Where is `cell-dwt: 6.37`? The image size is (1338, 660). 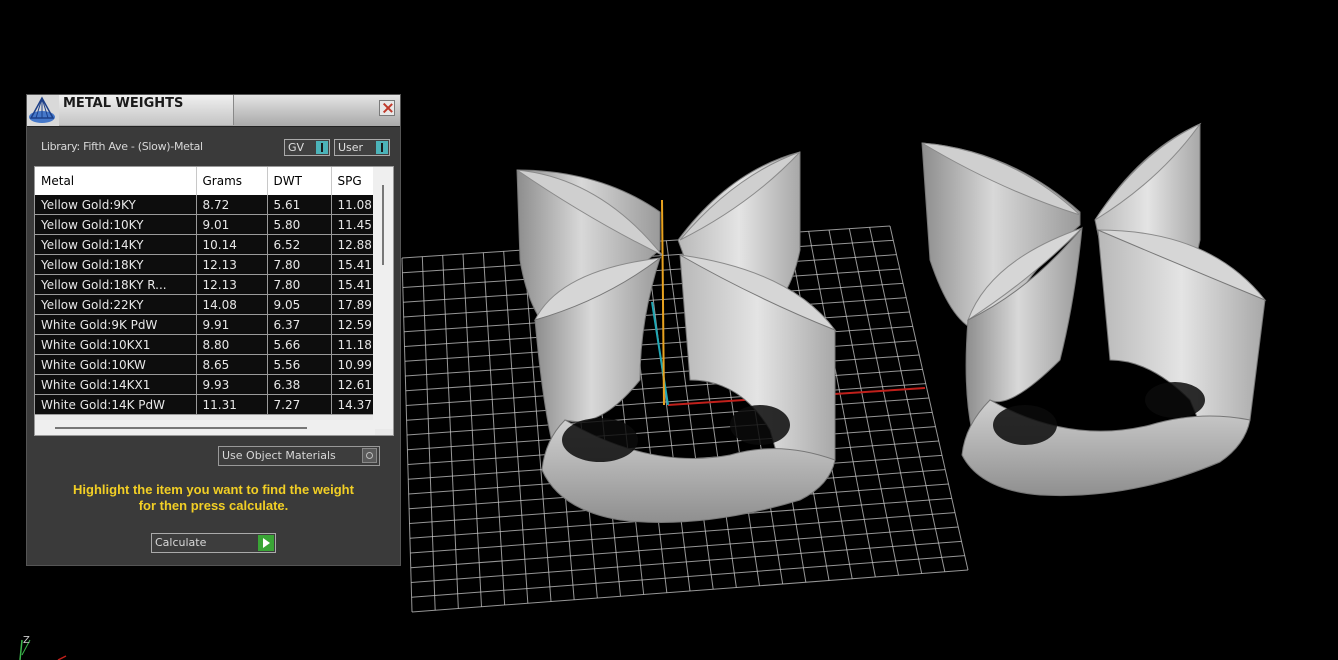 cell-dwt: 6.37 is located at coordinates (299, 324).